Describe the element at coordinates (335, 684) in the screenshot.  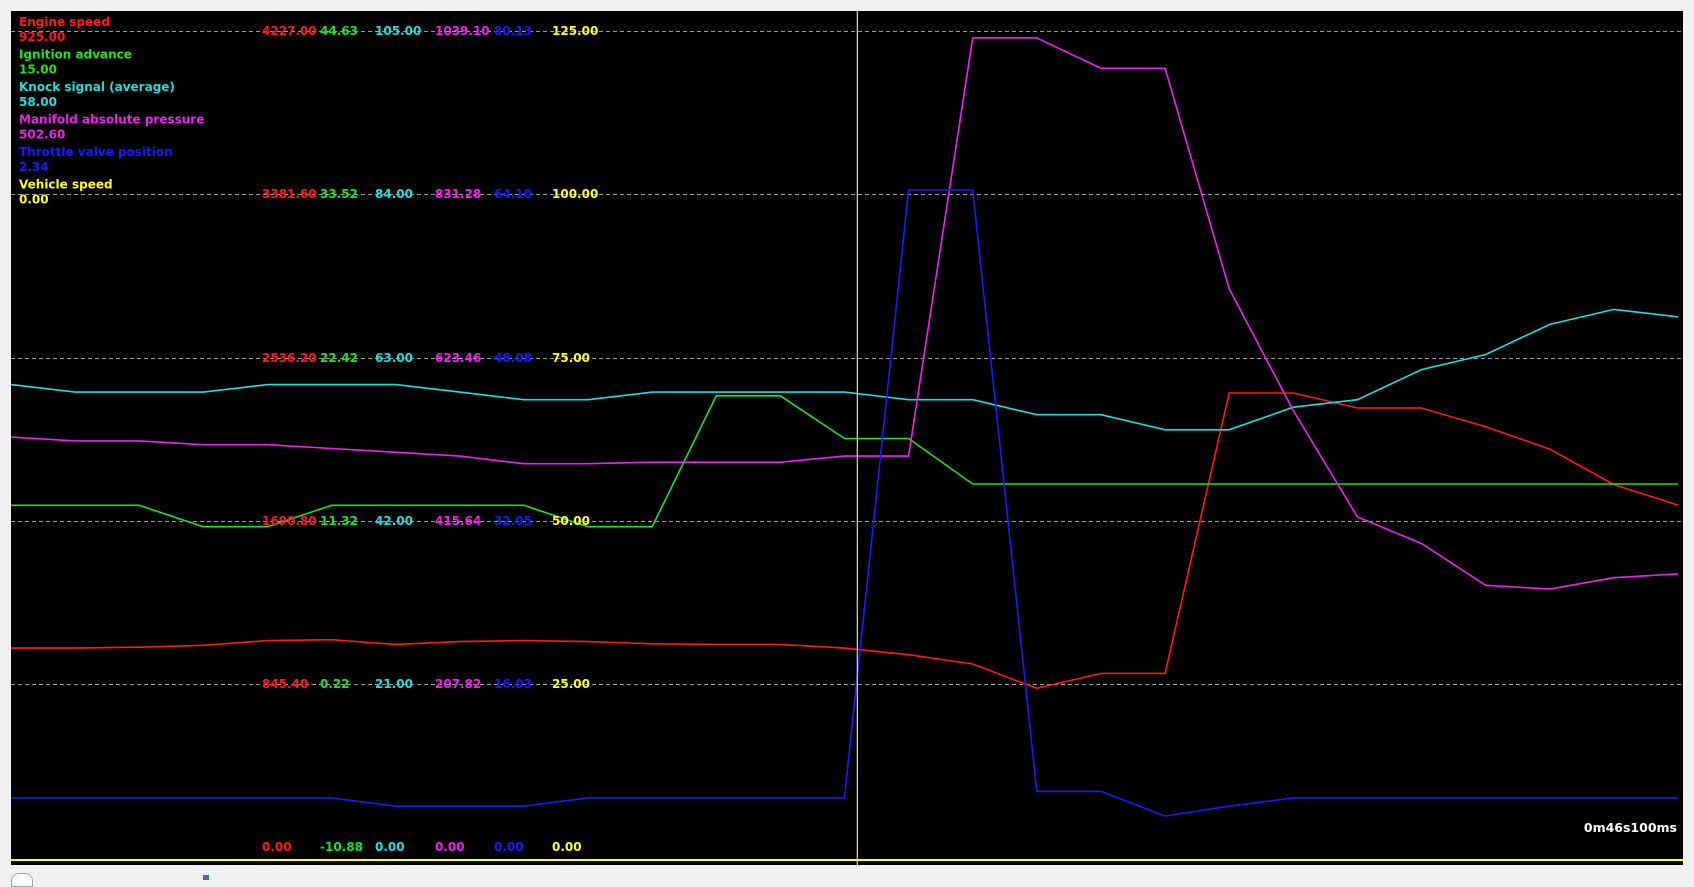
I see `tick-label-1-1: 0.22` at that location.